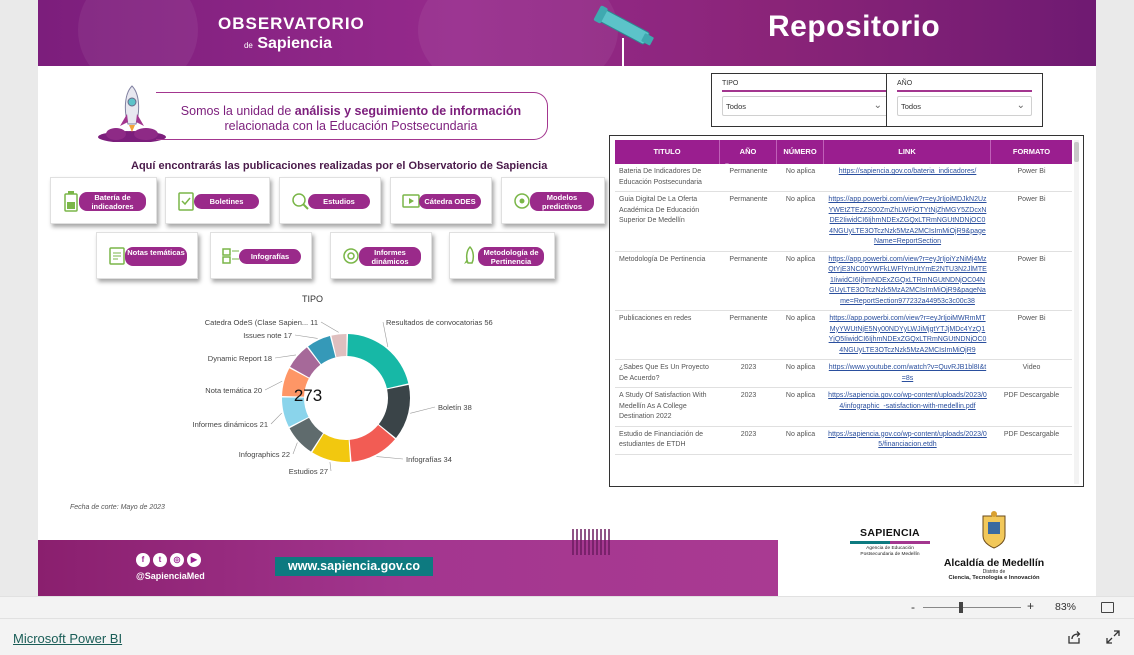  I want to click on telescope-icon, so click(623, 35).